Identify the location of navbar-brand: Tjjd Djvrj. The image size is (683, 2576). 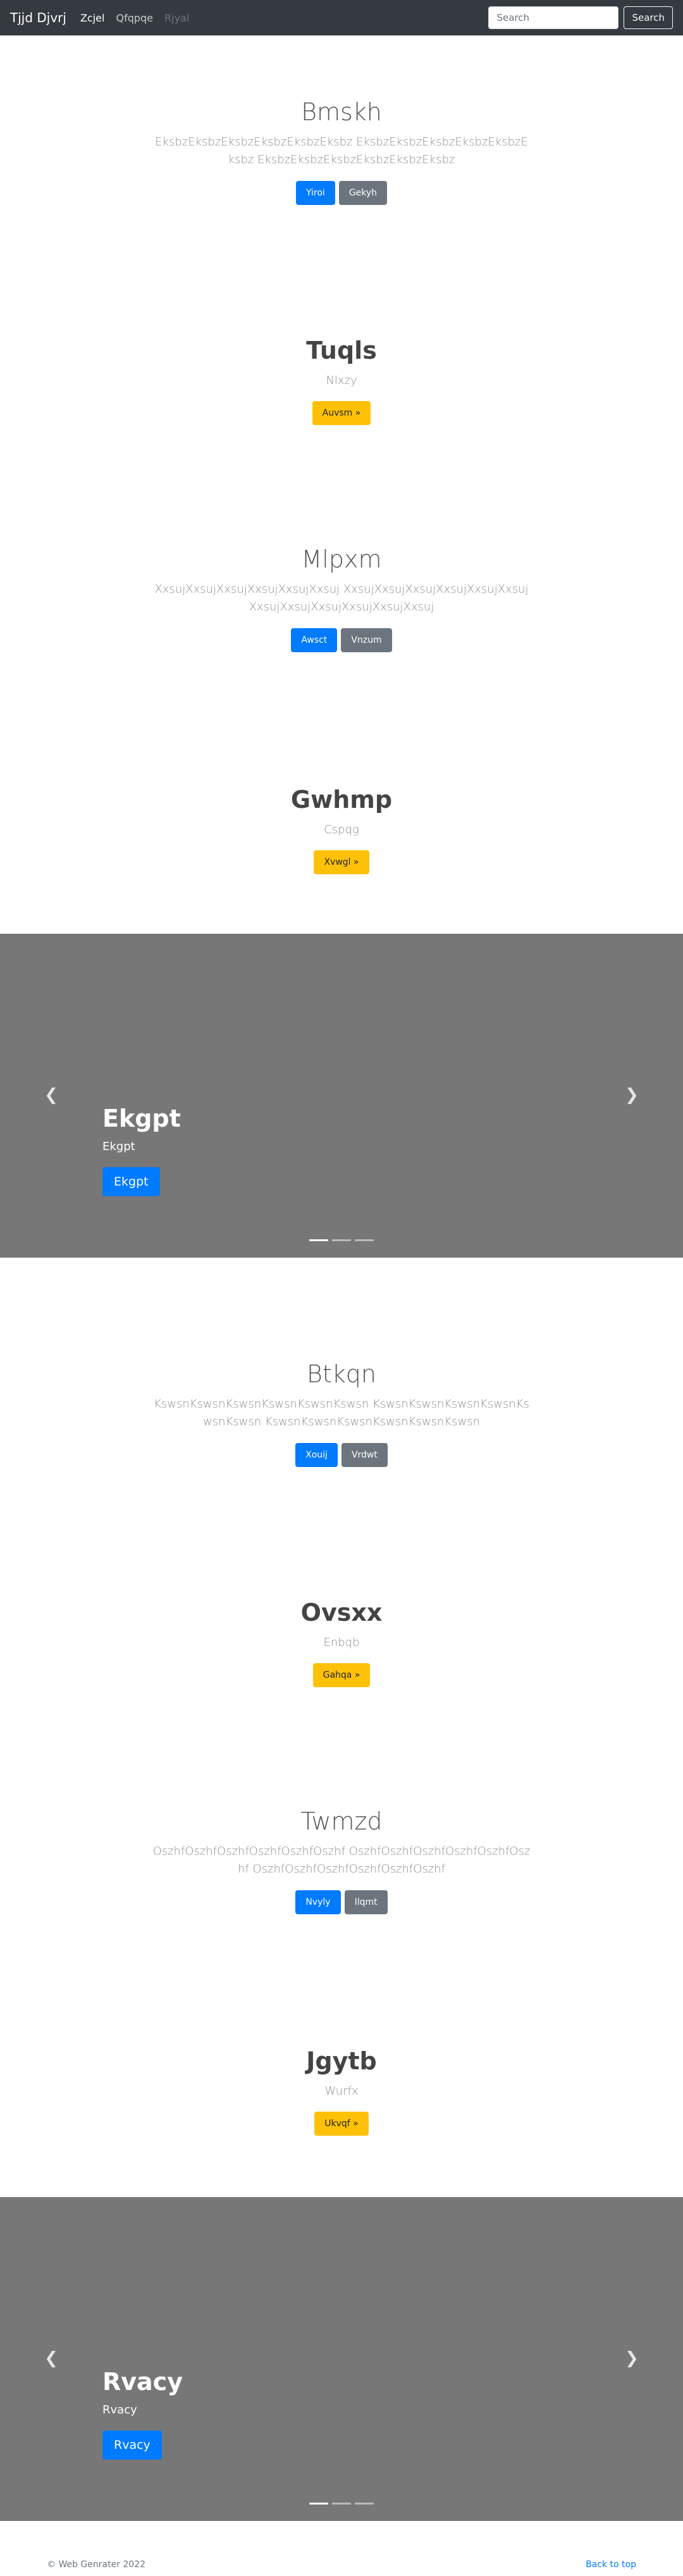
(38, 18).